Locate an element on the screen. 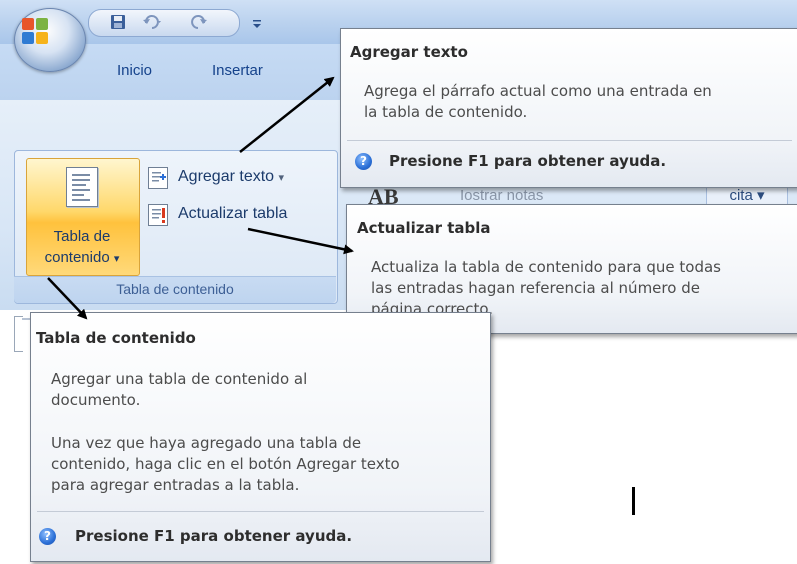  save-icon is located at coordinates (118, 23).